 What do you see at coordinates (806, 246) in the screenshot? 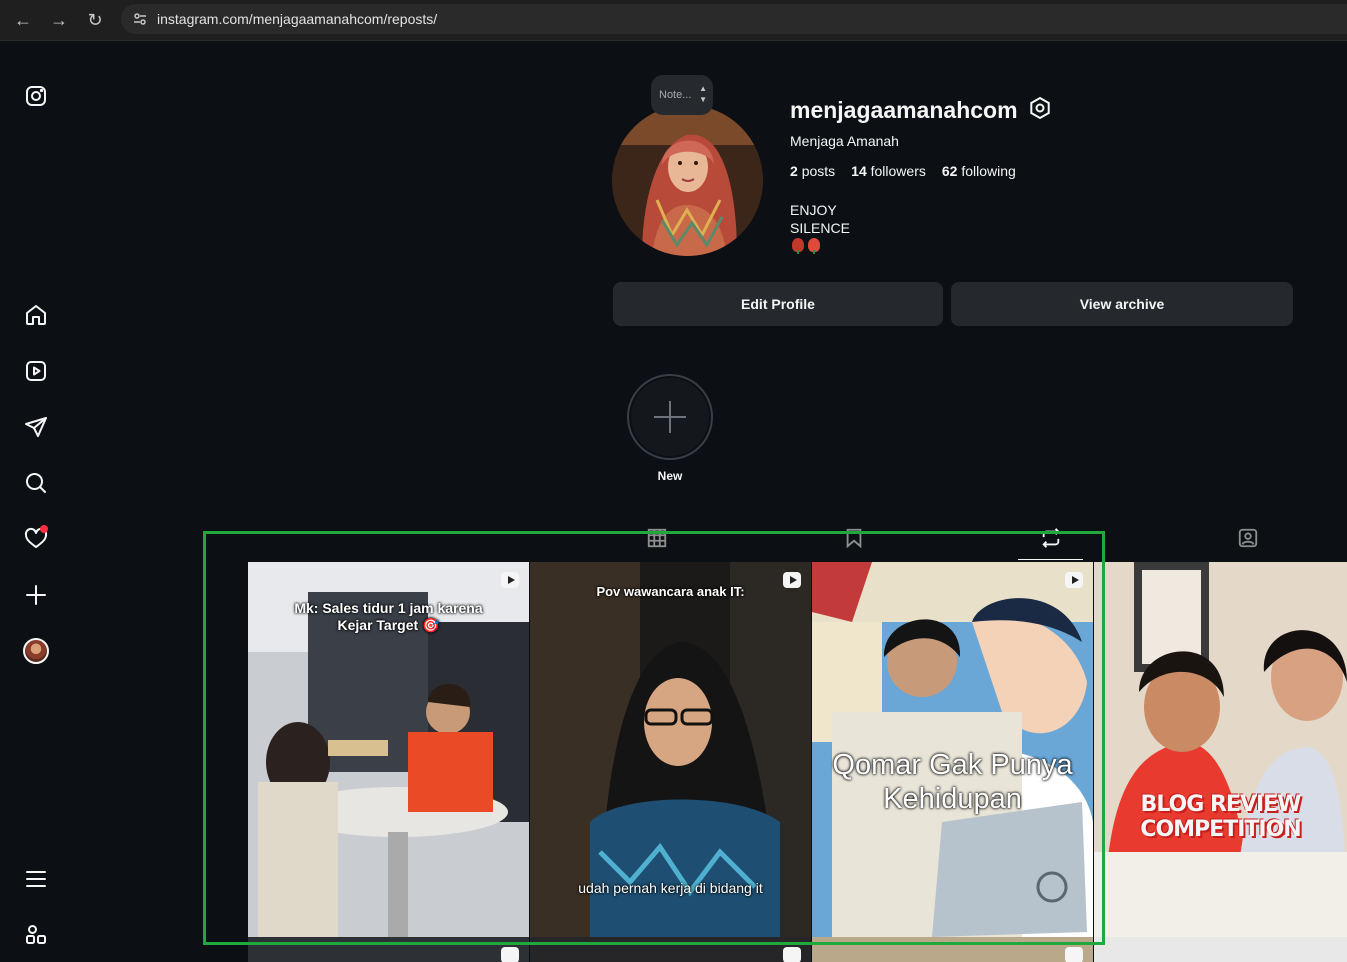
I see `bio-emoji` at bounding box center [806, 246].